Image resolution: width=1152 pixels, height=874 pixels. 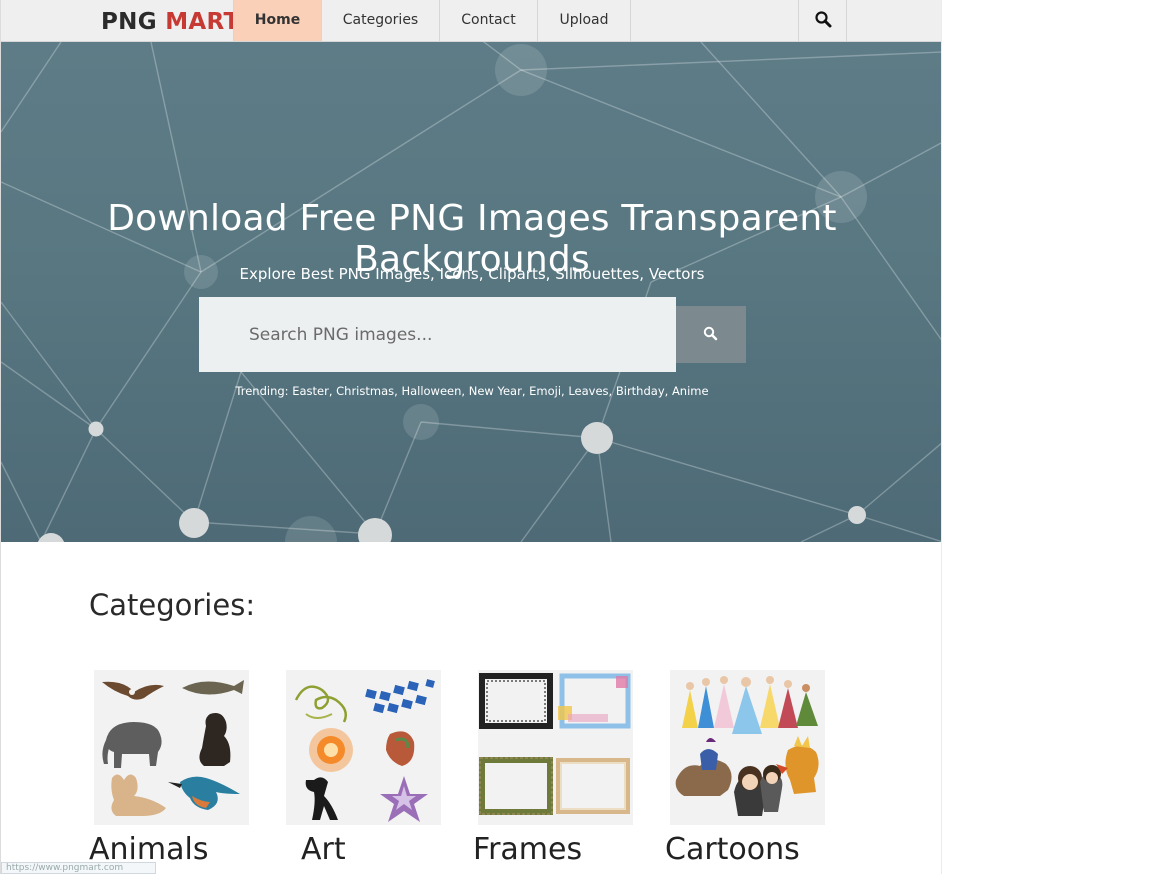 I want to click on trending-link-birthday: Birthday, so click(x=640, y=391).